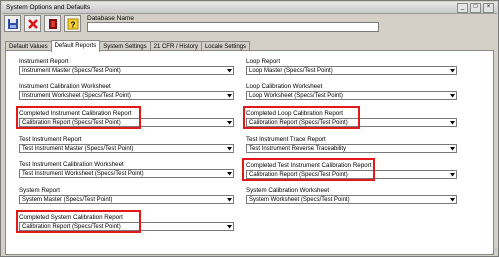  I want to click on save-icon, so click(12, 23).